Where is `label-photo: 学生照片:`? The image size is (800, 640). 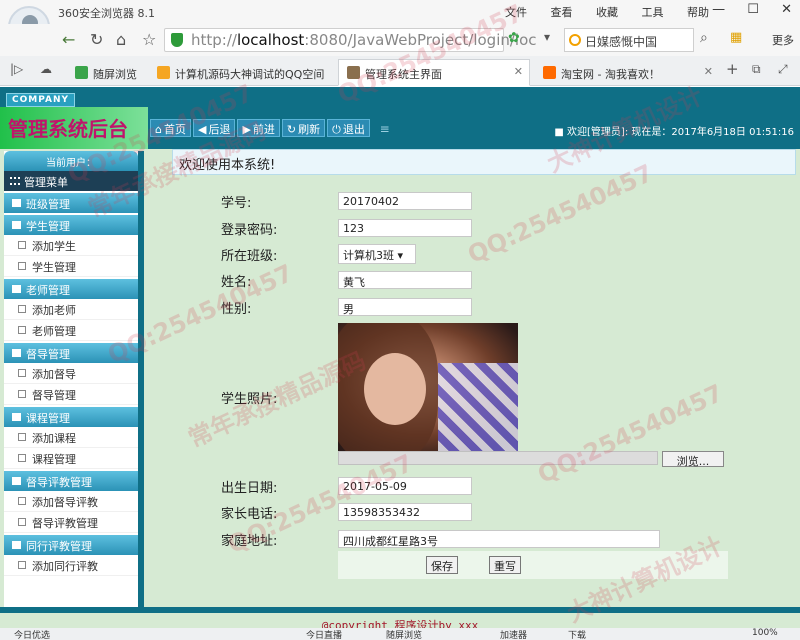 label-photo: 学生照片: is located at coordinates (249, 399).